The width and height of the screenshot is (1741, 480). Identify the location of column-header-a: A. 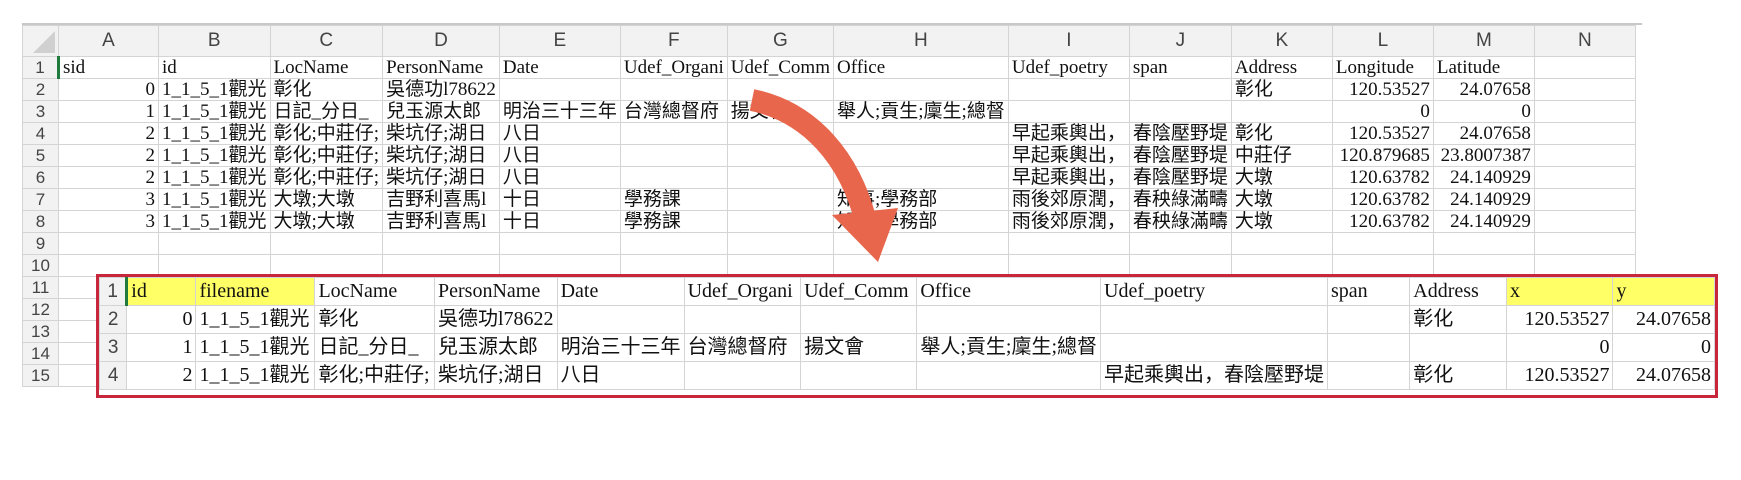
(108, 41).